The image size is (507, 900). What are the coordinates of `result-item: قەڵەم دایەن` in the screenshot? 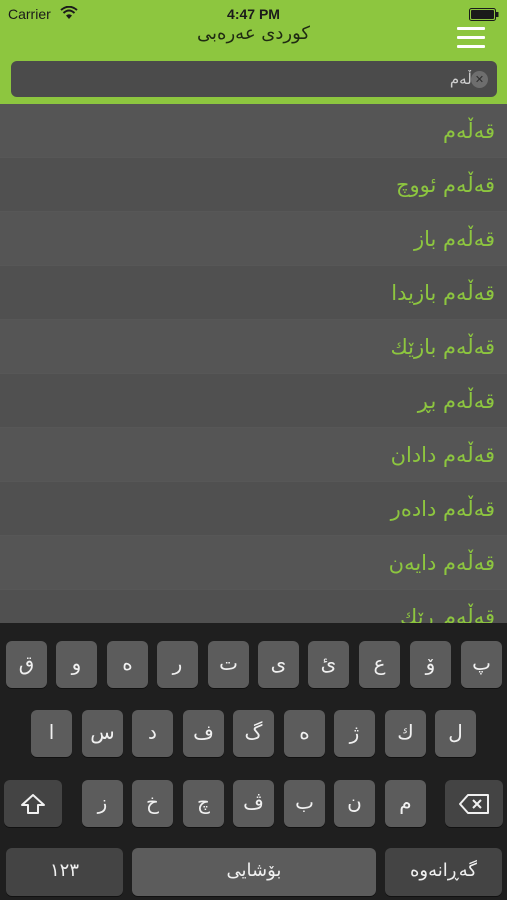 It's located at (253, 563).